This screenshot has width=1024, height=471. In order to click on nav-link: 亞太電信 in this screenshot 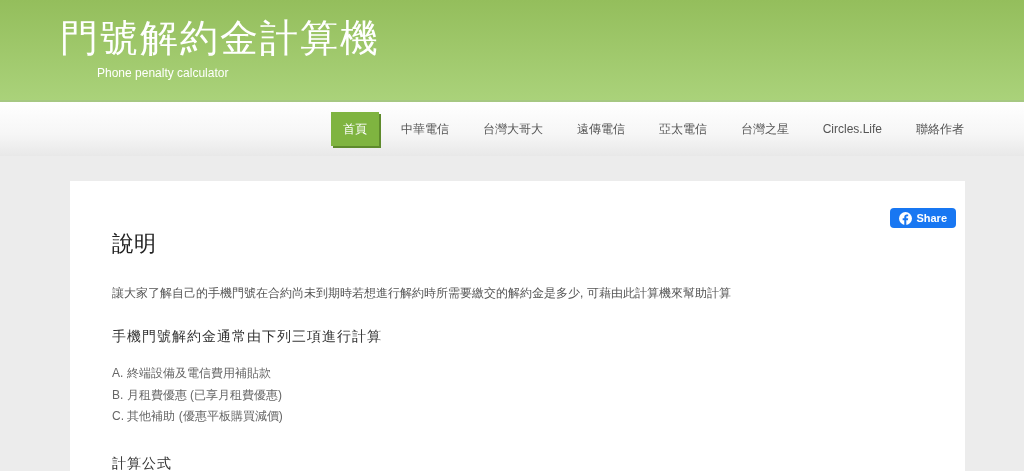, I will do `click(682, 129)`.